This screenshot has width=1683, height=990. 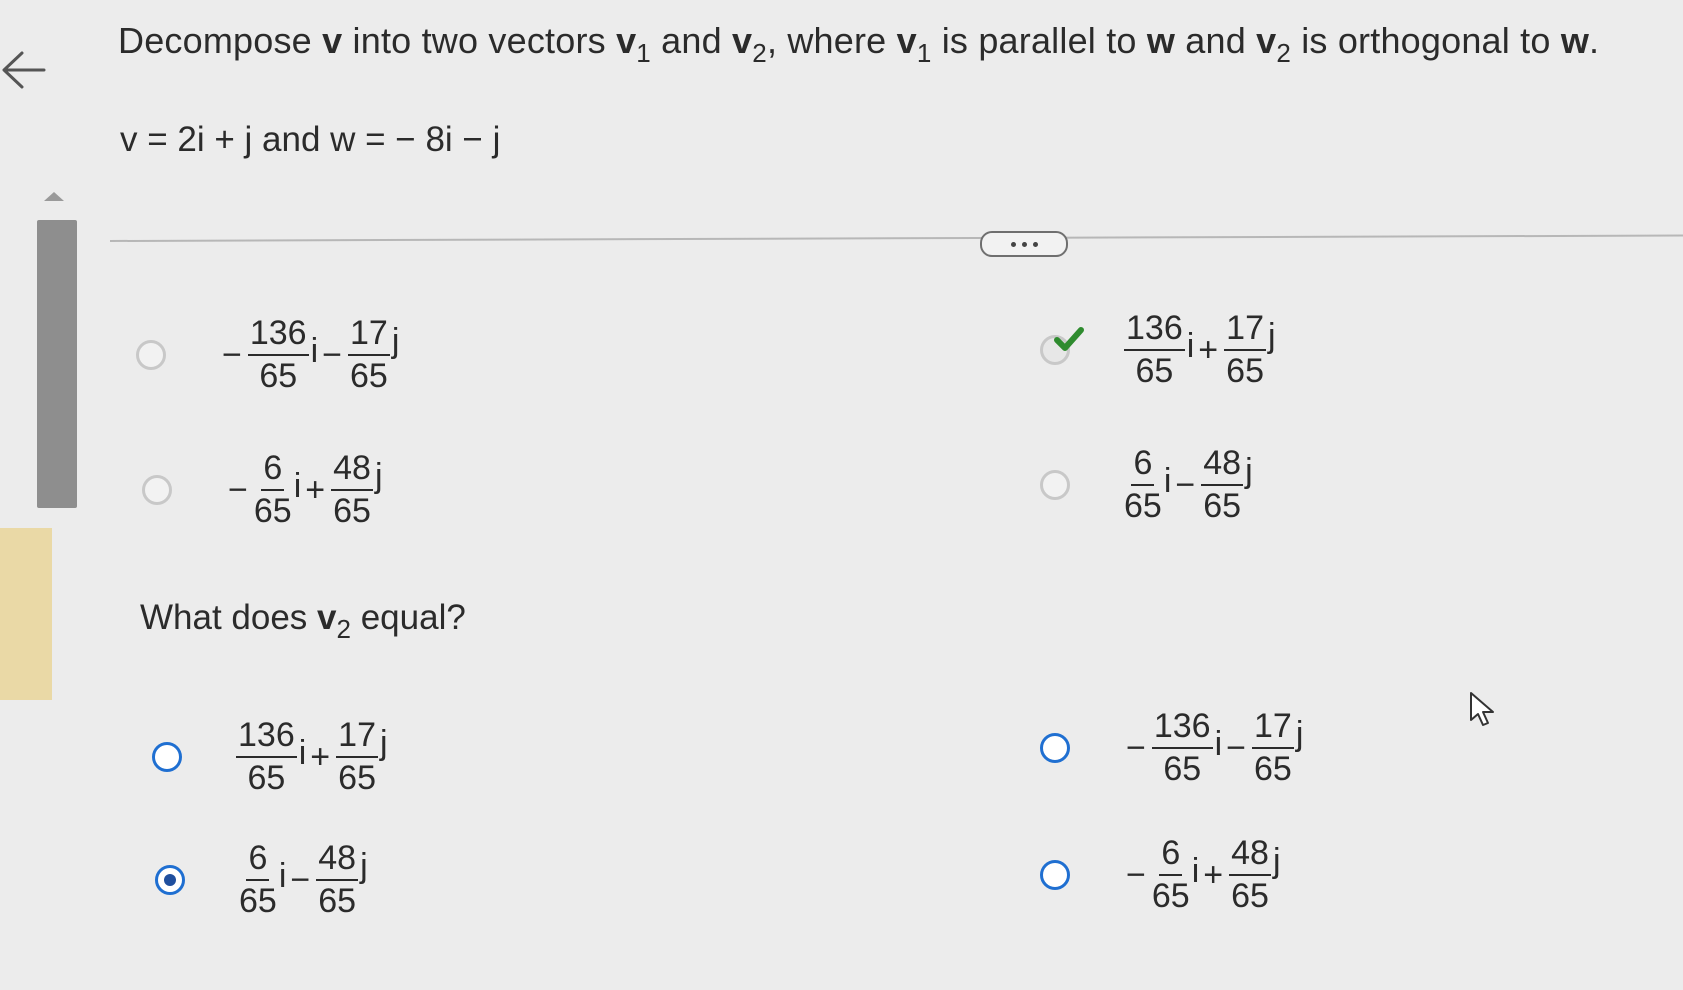 I want to click on part1-option-3: −6 65 i +48 65 j, so click(x=262, y=490).